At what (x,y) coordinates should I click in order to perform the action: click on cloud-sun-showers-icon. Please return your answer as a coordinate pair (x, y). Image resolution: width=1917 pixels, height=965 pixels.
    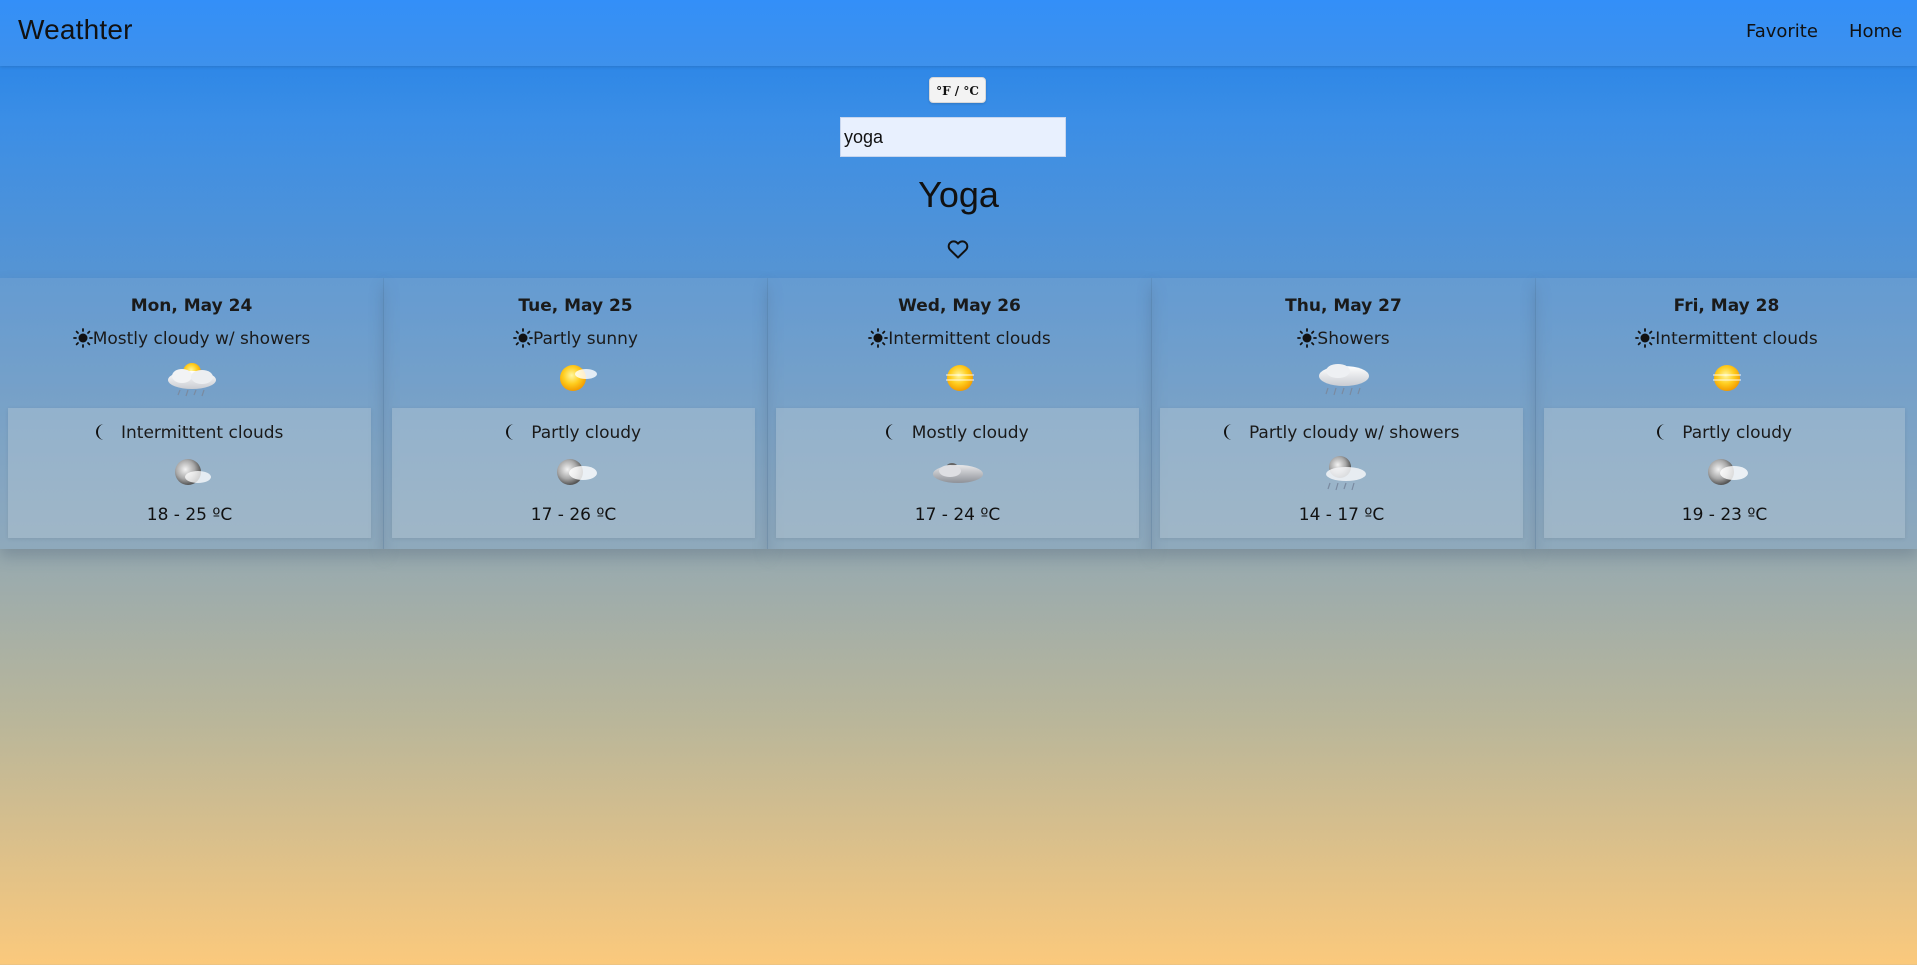
    Looking at the image, I should click on (191, 380).